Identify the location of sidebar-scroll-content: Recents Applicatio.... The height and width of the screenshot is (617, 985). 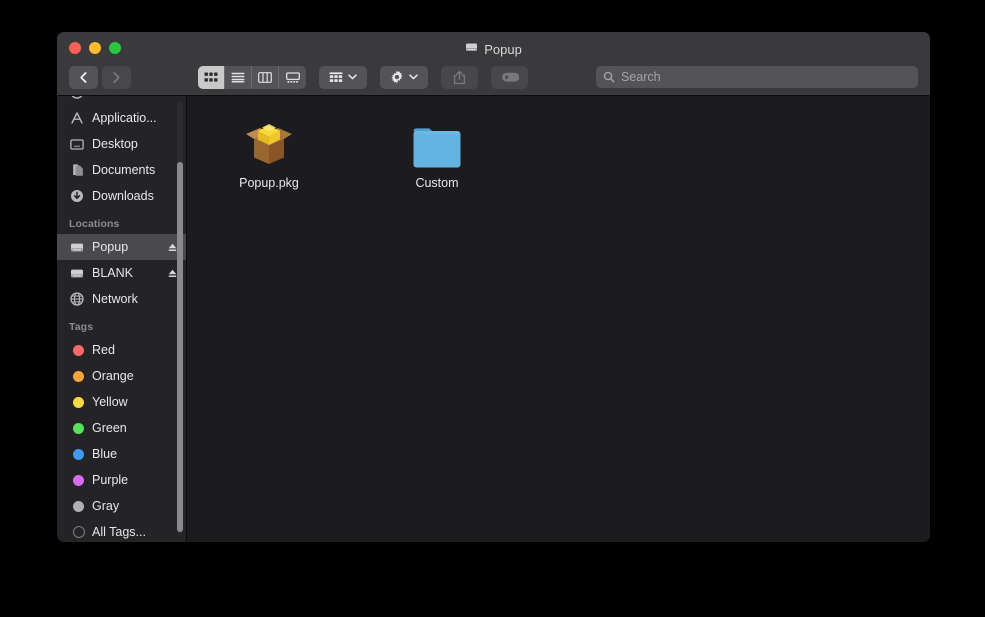
(121, 319).